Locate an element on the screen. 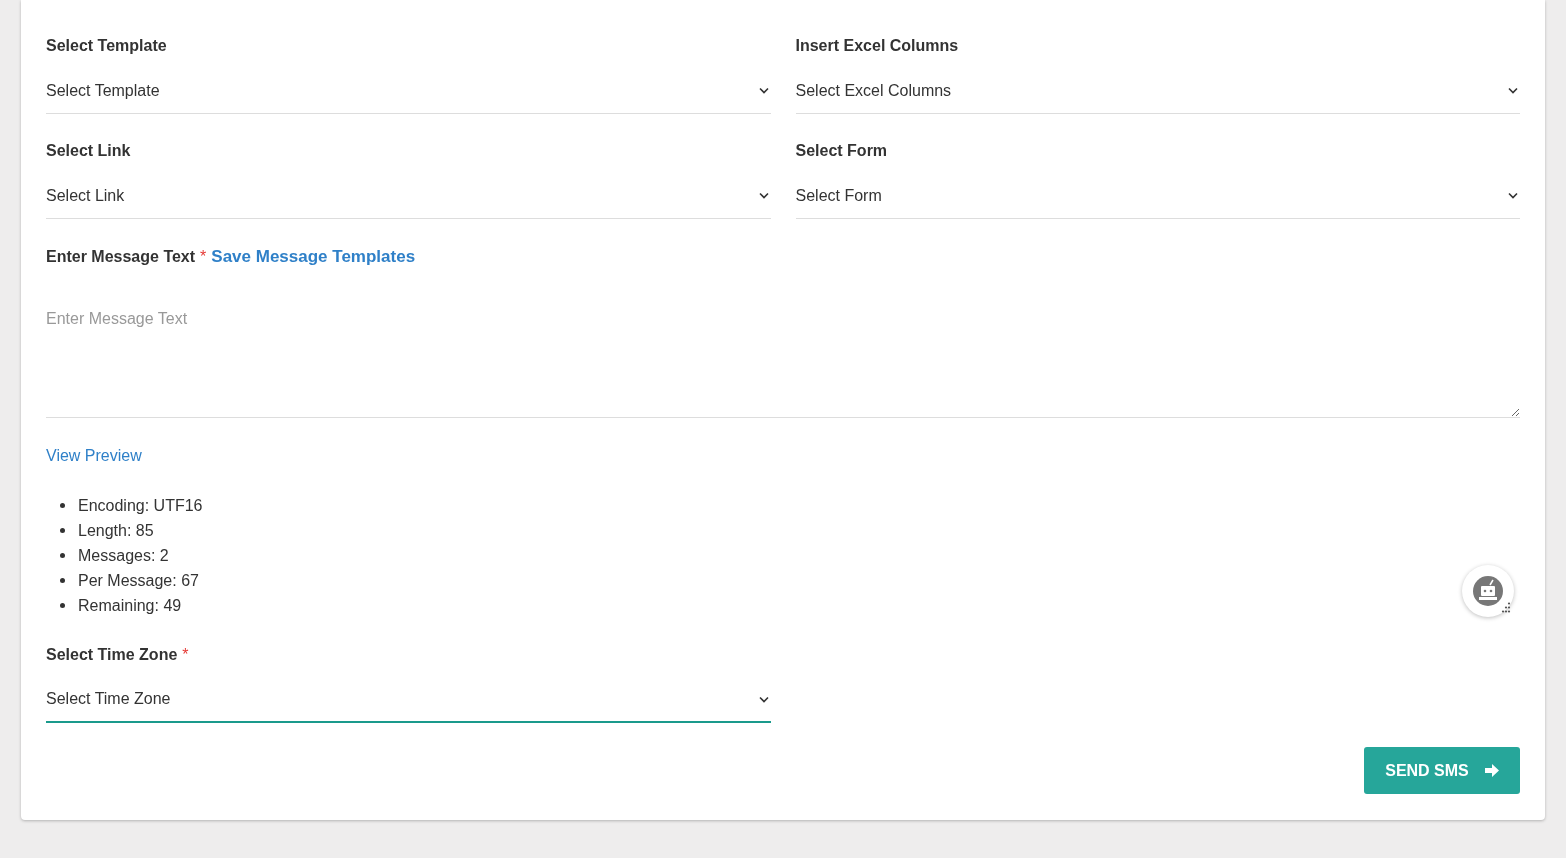 The height and width of the screenshot is (858, 1566). select-field: Select Form is located at coordinates (1157, 196).